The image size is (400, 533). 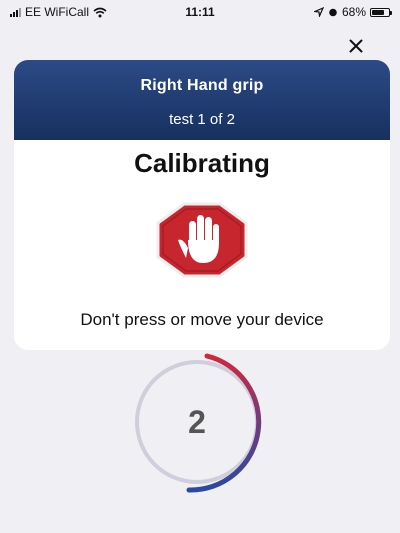 What do you see at coordinates (202, 240) in the screenshot?
I see `stop-hand-icon` at bounding box center [202, 240].